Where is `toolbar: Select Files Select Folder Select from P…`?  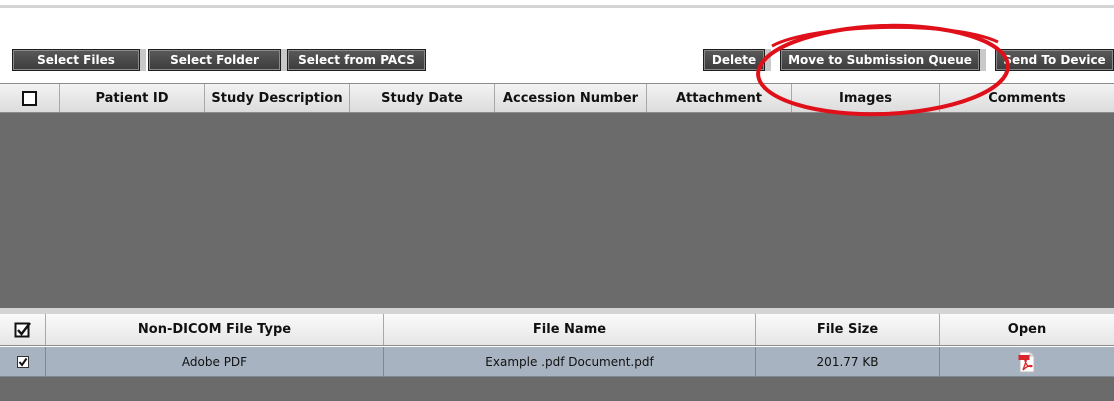
toolbar: Select Files Select Folder Select from P… is located at coordinates (557, 62).